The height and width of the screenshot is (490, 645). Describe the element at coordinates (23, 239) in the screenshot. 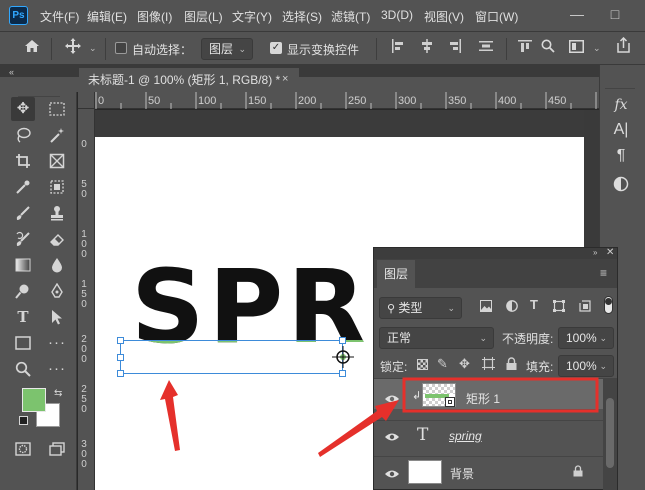

I see `history-brush-tool-icon` at that location.